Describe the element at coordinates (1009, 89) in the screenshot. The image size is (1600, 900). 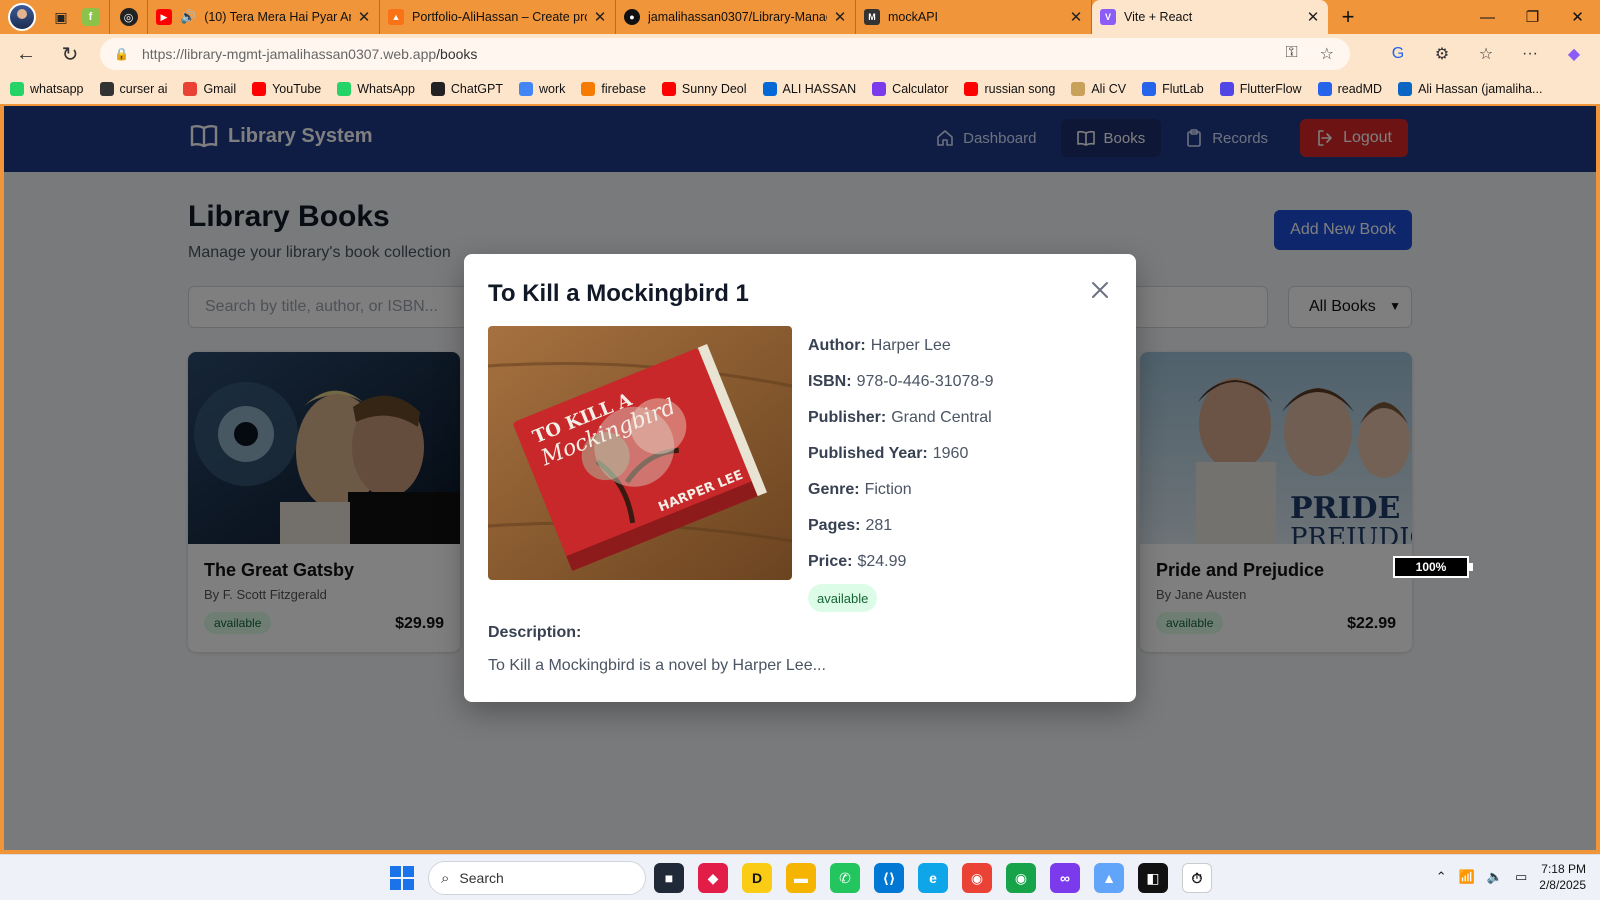
I see `bookmark-item: russian song` at that location.